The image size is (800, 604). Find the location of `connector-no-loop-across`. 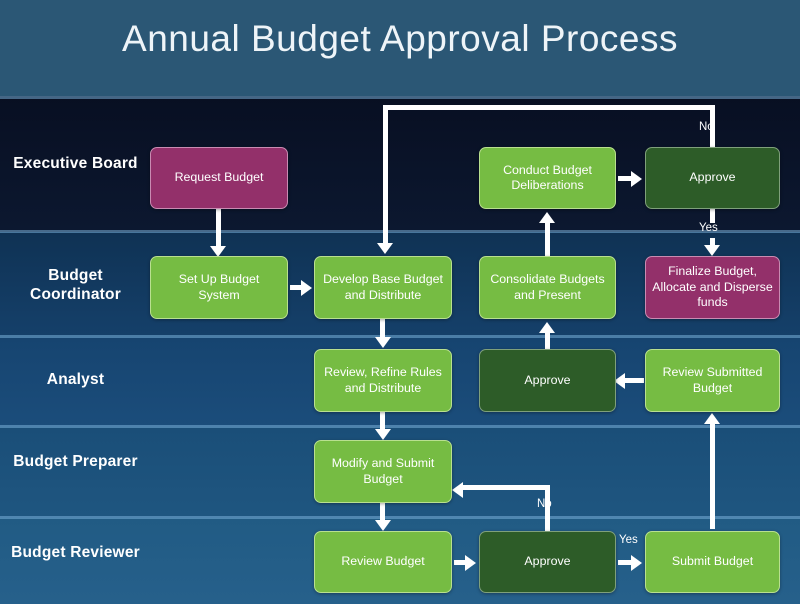

connector-no-loop-across is located at coordinates (550, 107).